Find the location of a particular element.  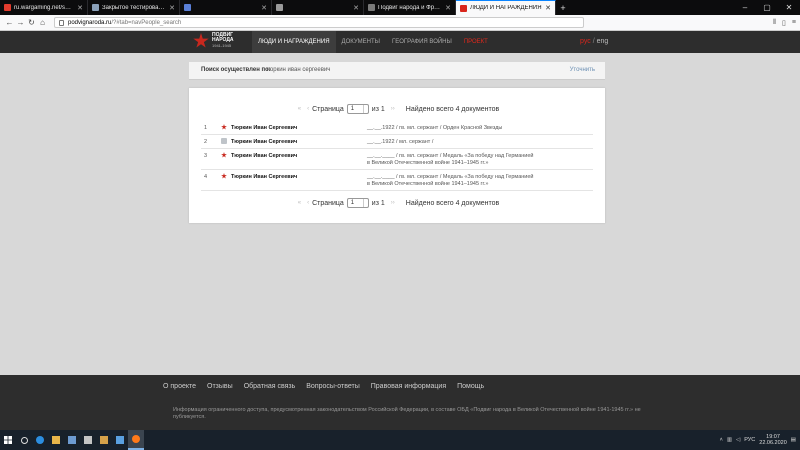

search-button is located at coordinates (24, 440).